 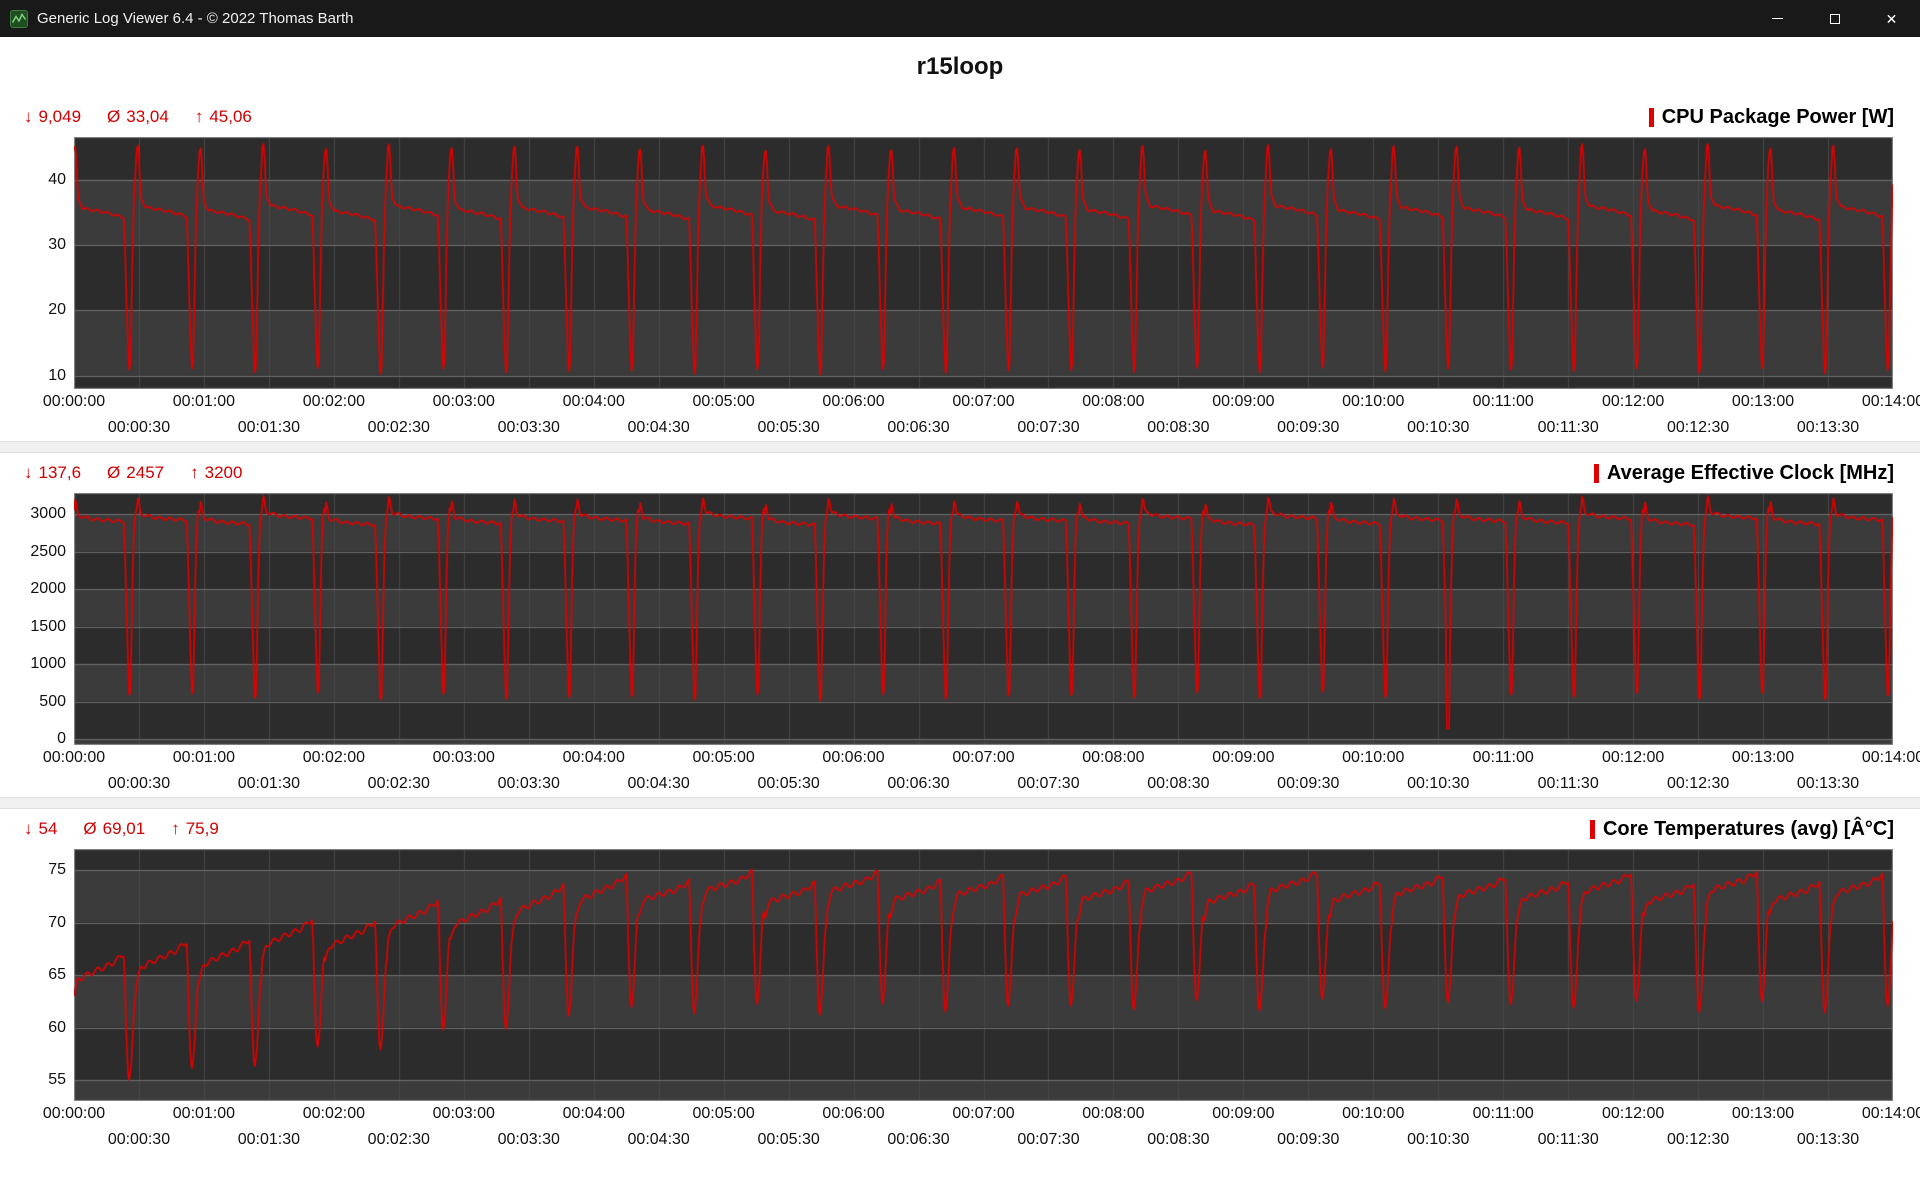 What do you see at coordinates (138, 117) in the screenshot?
I see `chart-stats: ↓ 9,049 Ø 33,04 ↑ 45,06` at bounding box center [138, 117].